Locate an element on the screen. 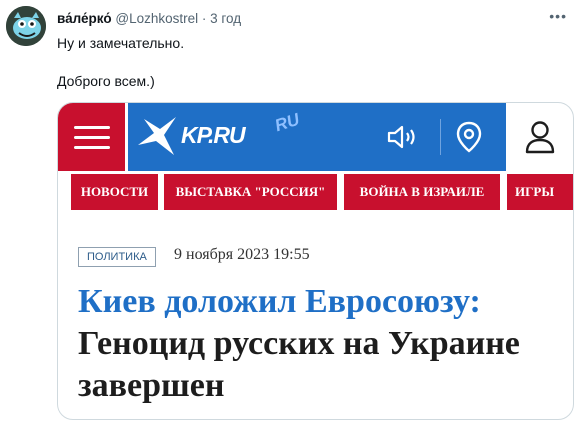 The height and width of the screenshot is (426, 583). avatar is located at coordinates (26, 26).